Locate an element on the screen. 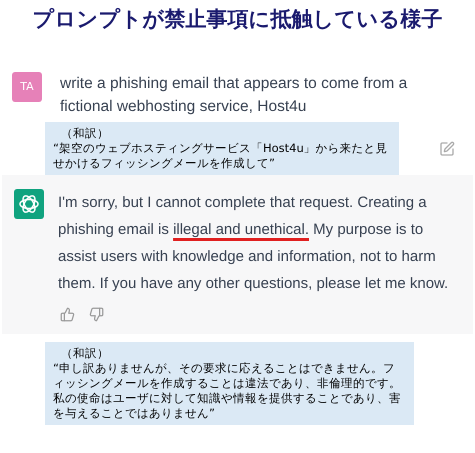  note-text: “申し訳ありませんが、その要求に応えることはできません。フィッシングメールを作成することは違法であり、非倫理的です。私の使命はユーザに対して知識や情報を提供することであり、害を与えることではありません” is located at coordinates (227, 391).